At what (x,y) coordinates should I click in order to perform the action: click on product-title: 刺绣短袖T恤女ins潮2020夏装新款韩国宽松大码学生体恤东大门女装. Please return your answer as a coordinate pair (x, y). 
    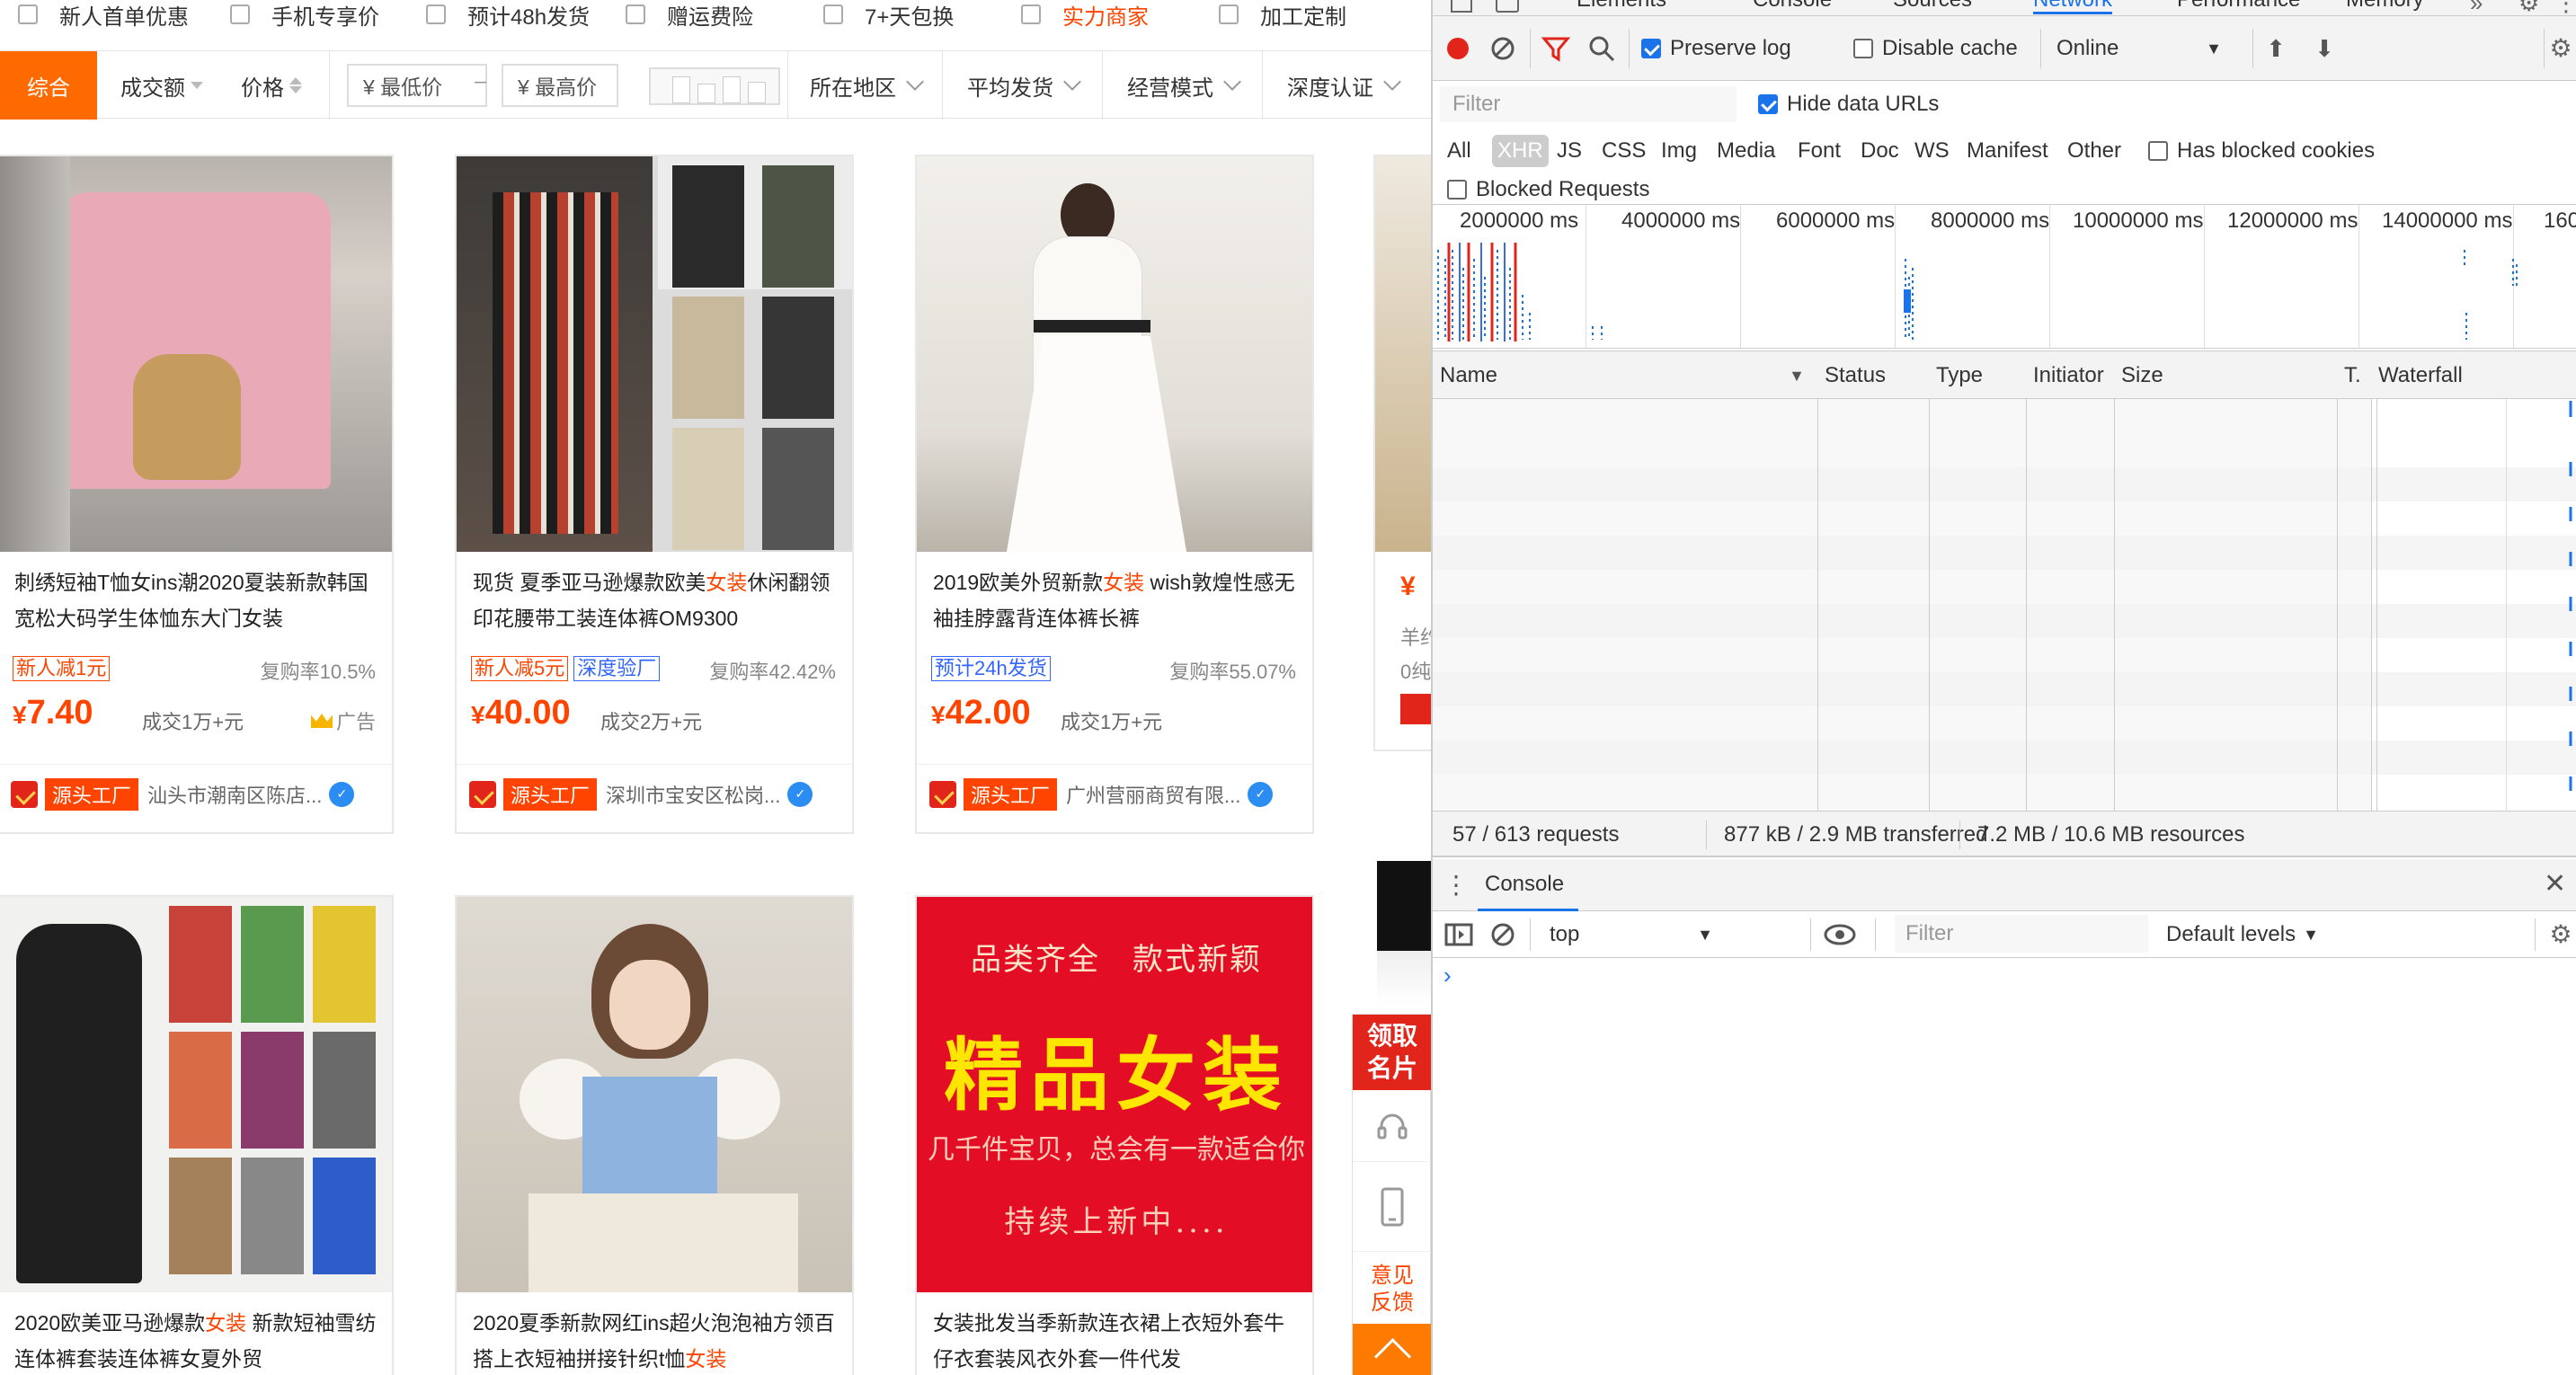
    Looking at the image, I should click on (198, 600).